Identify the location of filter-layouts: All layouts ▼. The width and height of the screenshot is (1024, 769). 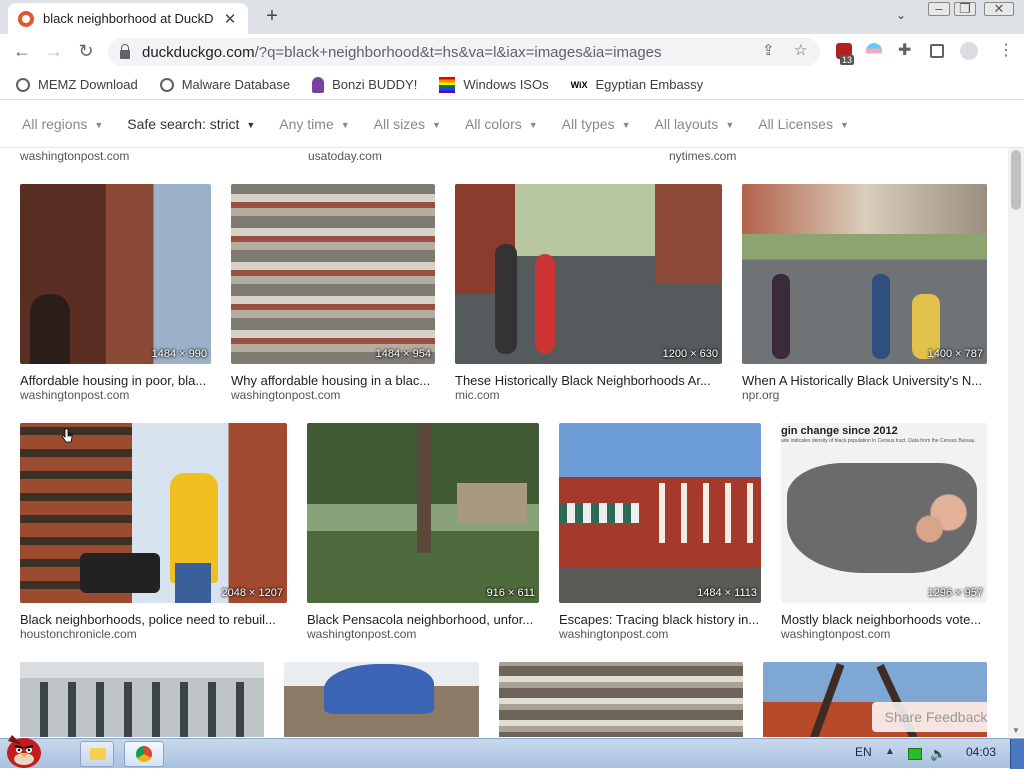
(695, 124).